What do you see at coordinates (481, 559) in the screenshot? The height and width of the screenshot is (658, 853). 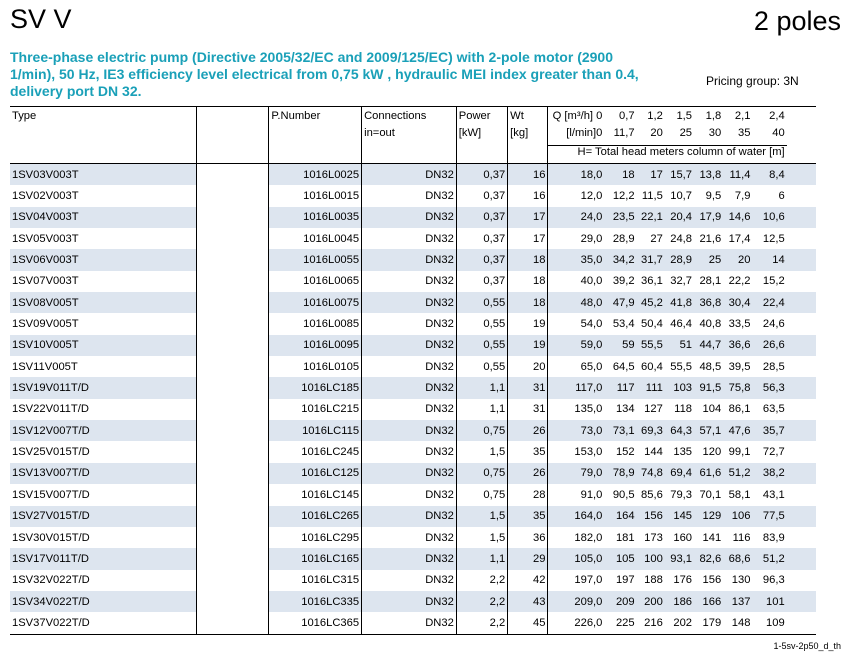 I see `power-cell: 1,1` at bounding box center [481, 559].